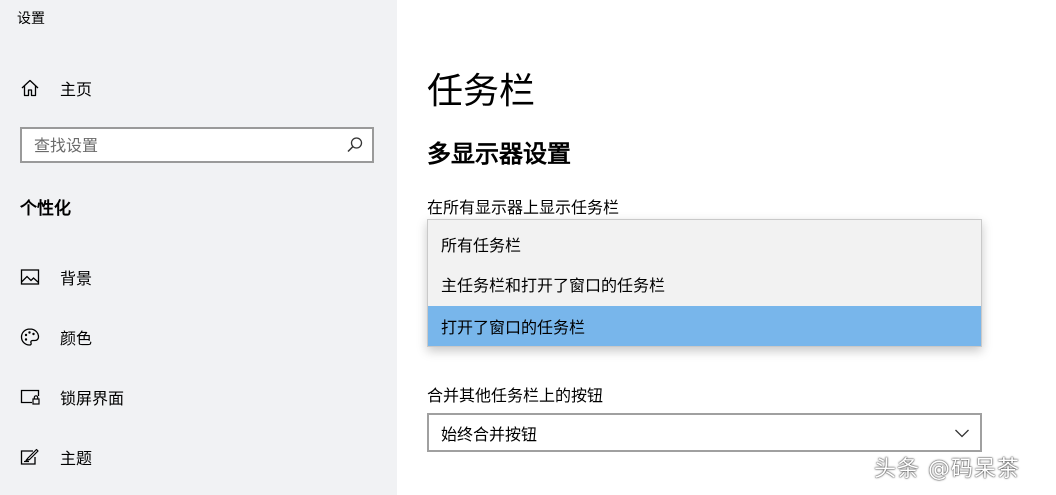  What do you see at coordinates (198, 397) in the screenshot?
I see `sidebar-item-lock-screen: 锁屏界面` at bounding box center [198, 397].